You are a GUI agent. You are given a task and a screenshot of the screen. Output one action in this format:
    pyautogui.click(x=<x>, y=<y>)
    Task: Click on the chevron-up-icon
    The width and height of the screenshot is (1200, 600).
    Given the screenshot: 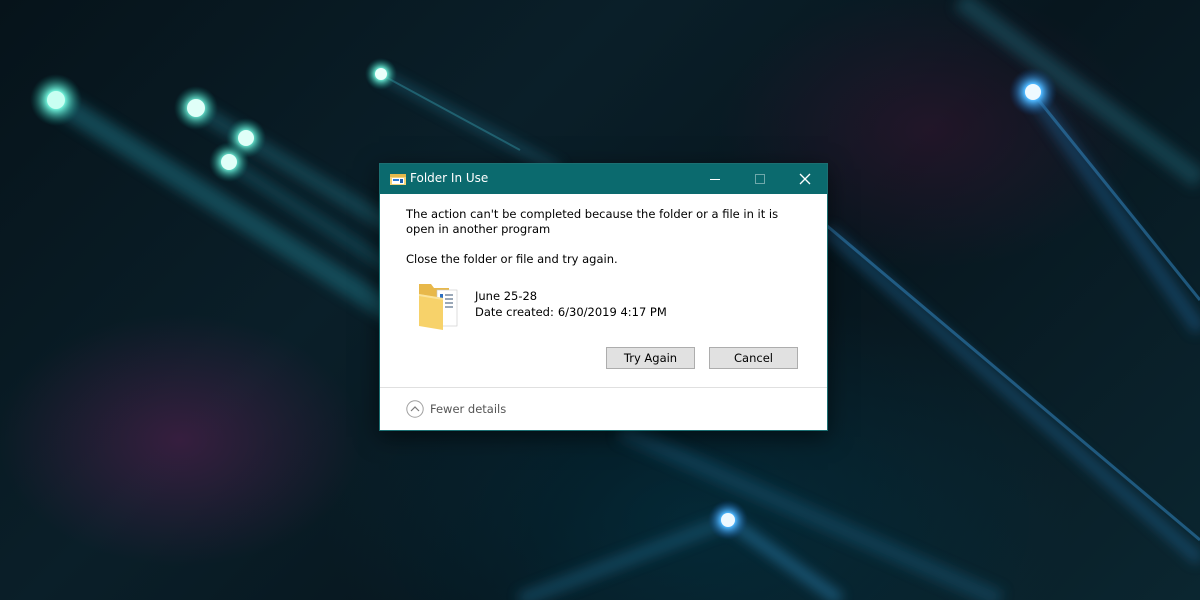 What is the action you would take?
    pyautogui.click(x=415, y=409)
    